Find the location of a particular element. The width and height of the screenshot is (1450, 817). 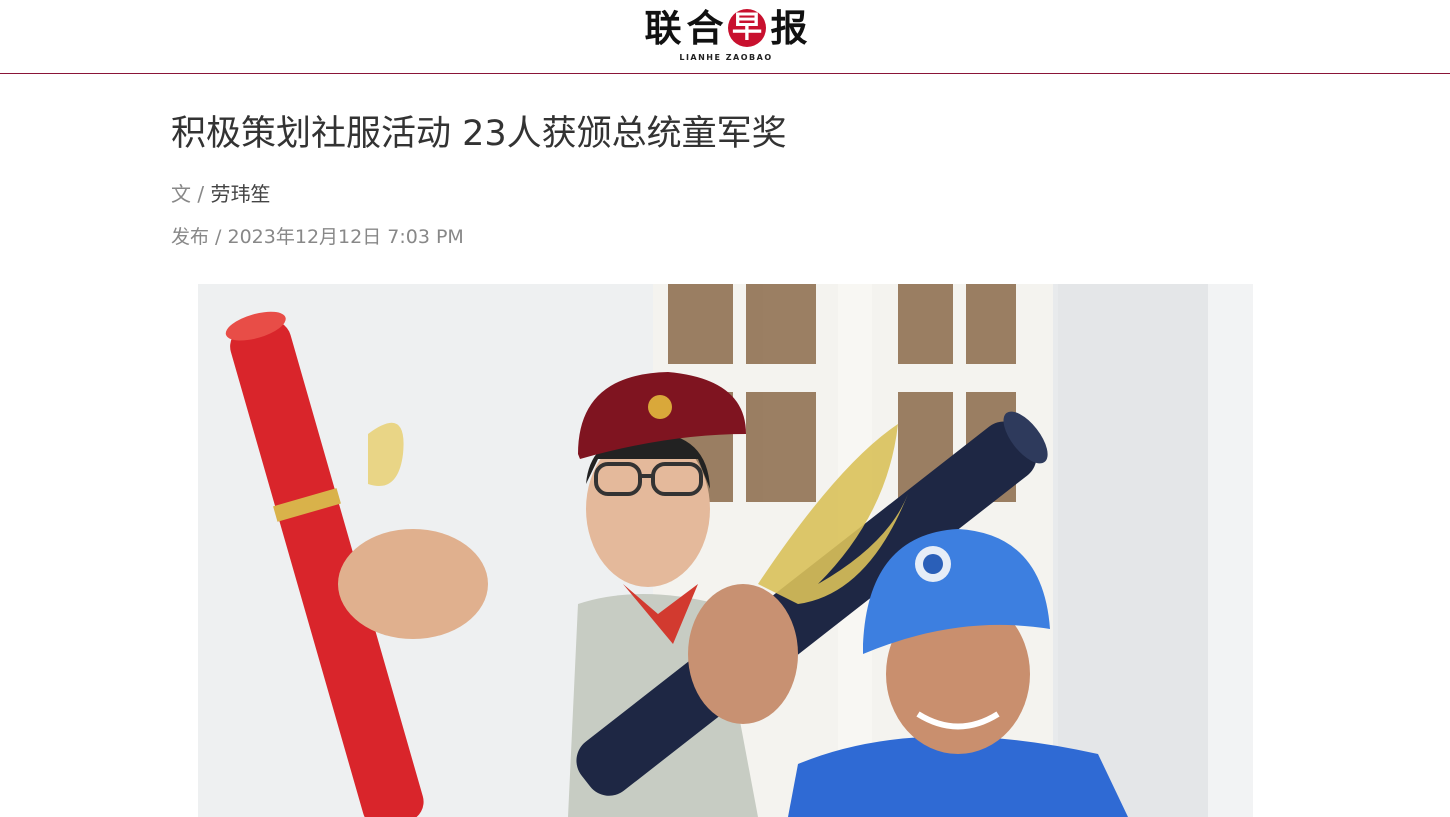

published-date: 2023年12月12日 7:03 PM is located at coordinates (345, 237).